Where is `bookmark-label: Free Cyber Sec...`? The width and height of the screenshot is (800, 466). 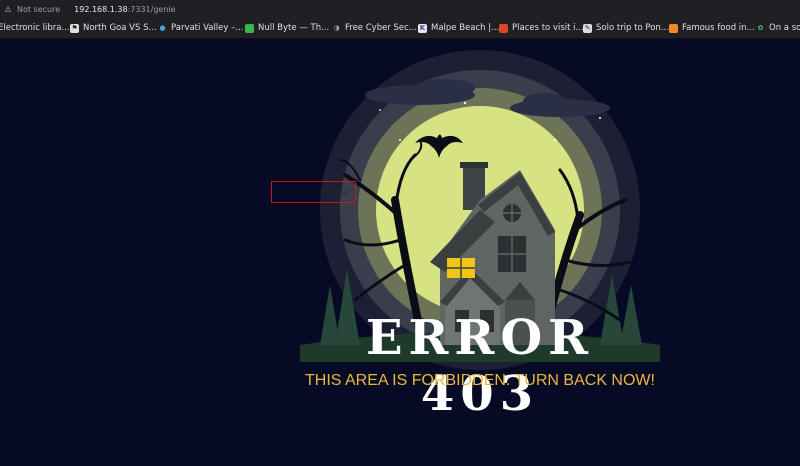
bookmark-label: Free Cyber Sec... is located at coordinates (381, 28).